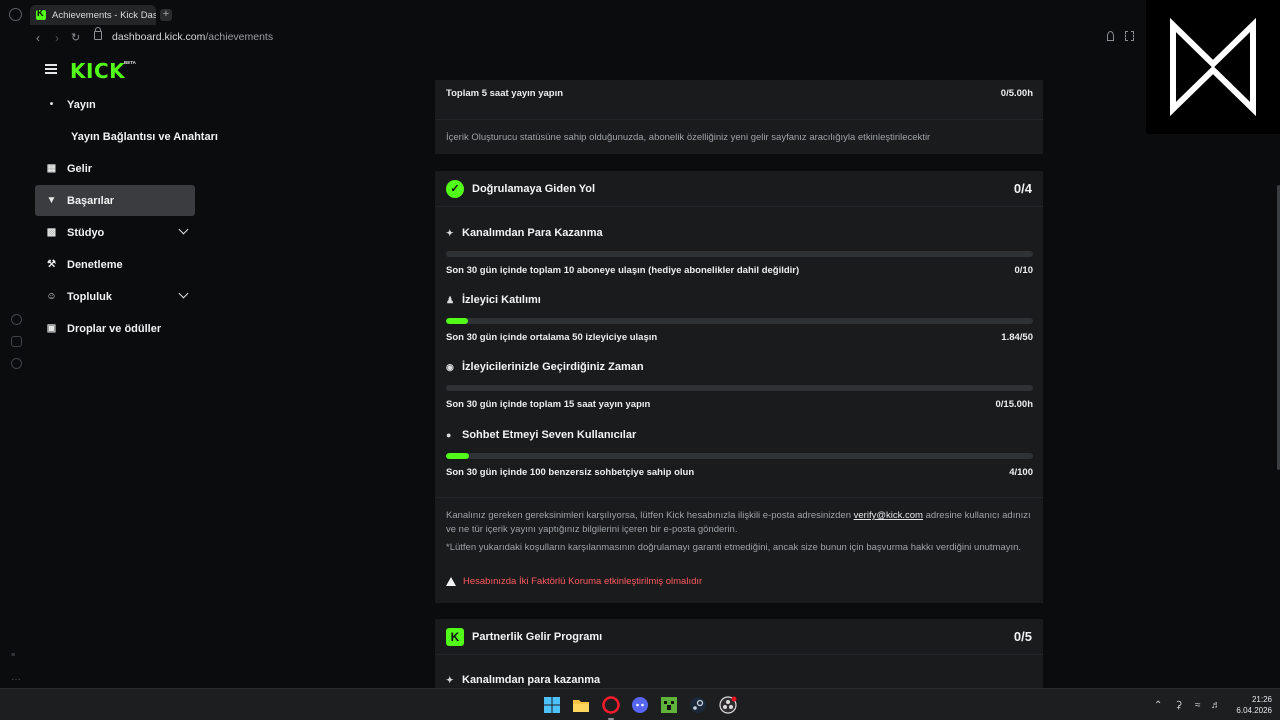 The height and width of the screenshot is (720, 1280). Describe the element at coordinates (166, 15) in the screenshot. I see `new-tab-button: +` at that location.